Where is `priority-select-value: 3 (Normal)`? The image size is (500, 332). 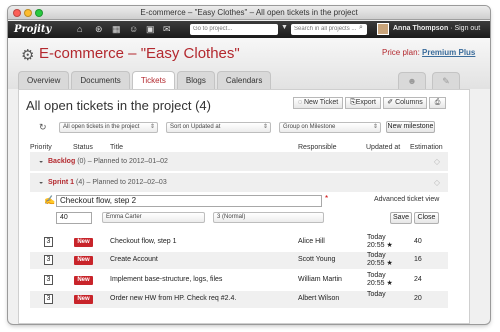 priority-select-value: 3 (Normal) is located at coordinates (231, 217).